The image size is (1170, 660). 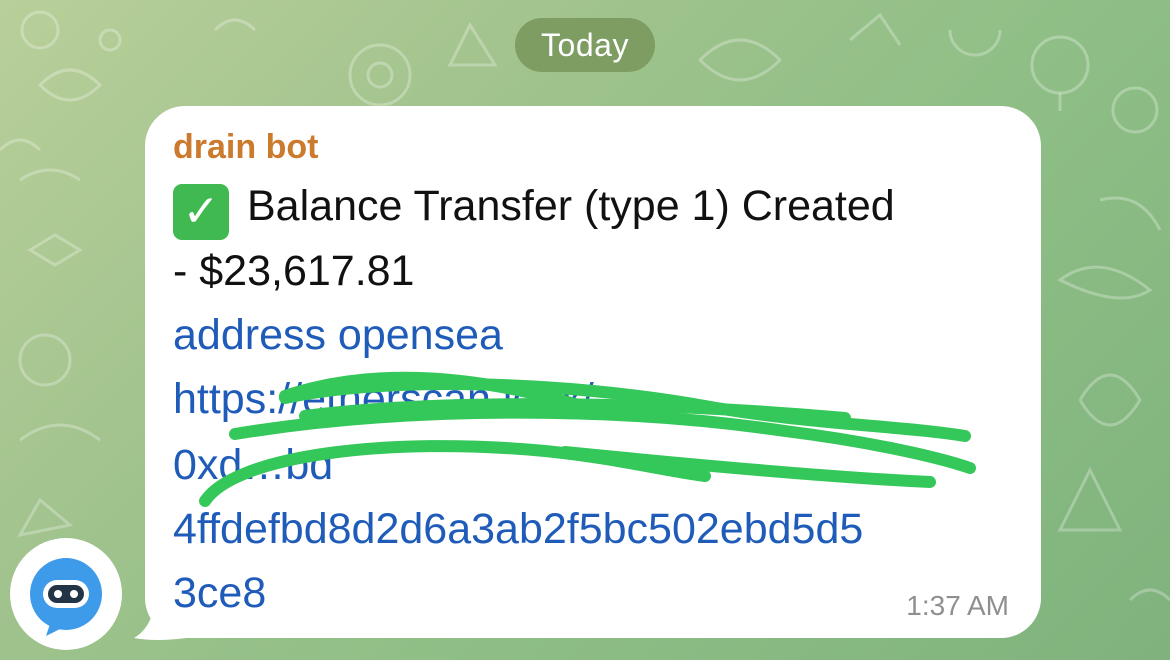 I want to click on message-timestamp: 1:37 AM, so click(x=957, y=605).